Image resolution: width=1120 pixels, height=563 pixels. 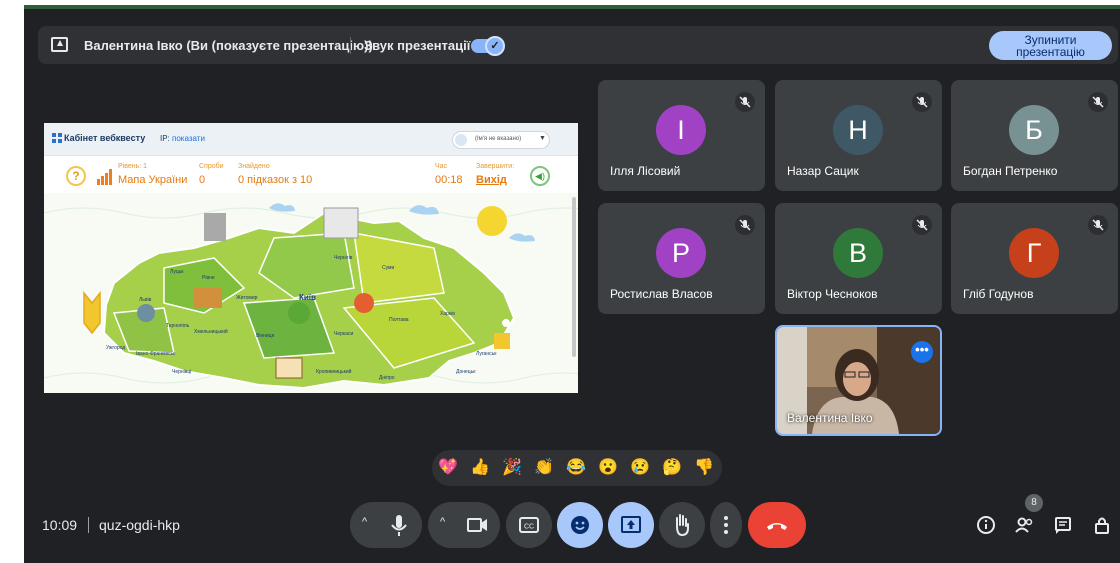 I want to click on name-select: (Ім'я не вказано) ▼, so click(x=501, y=140).